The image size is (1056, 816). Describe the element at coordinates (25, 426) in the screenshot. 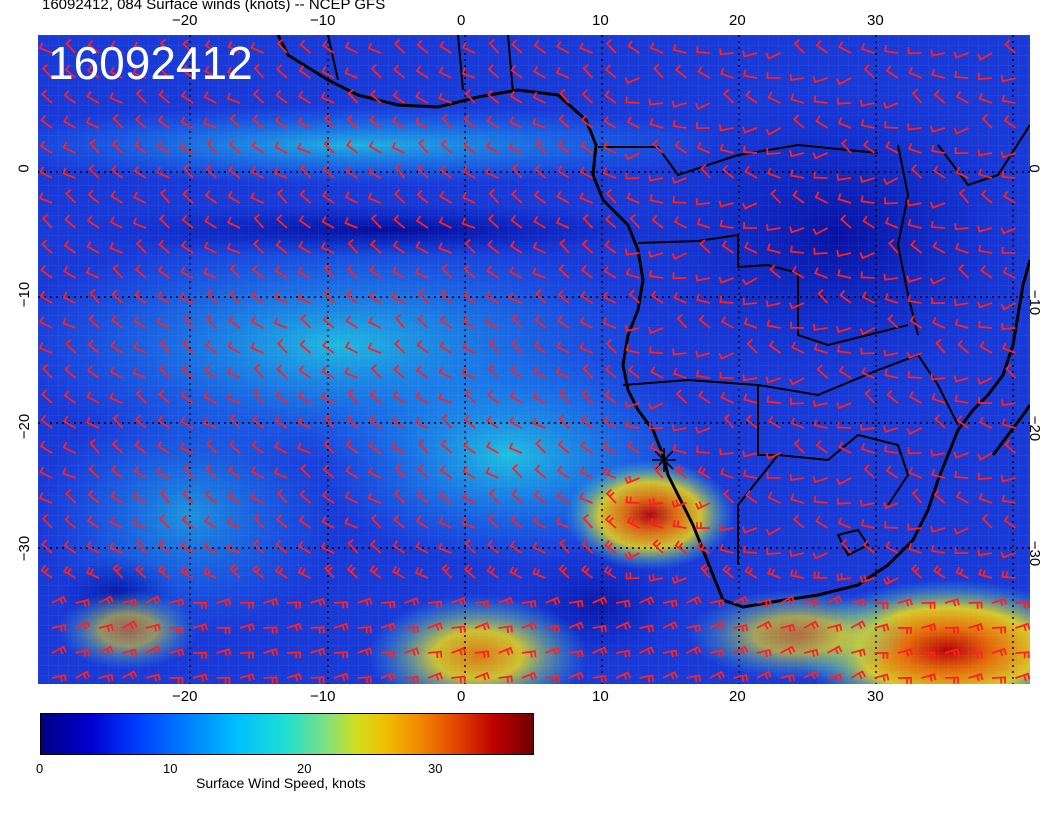

I see `left-lat-label: −20` at that location.